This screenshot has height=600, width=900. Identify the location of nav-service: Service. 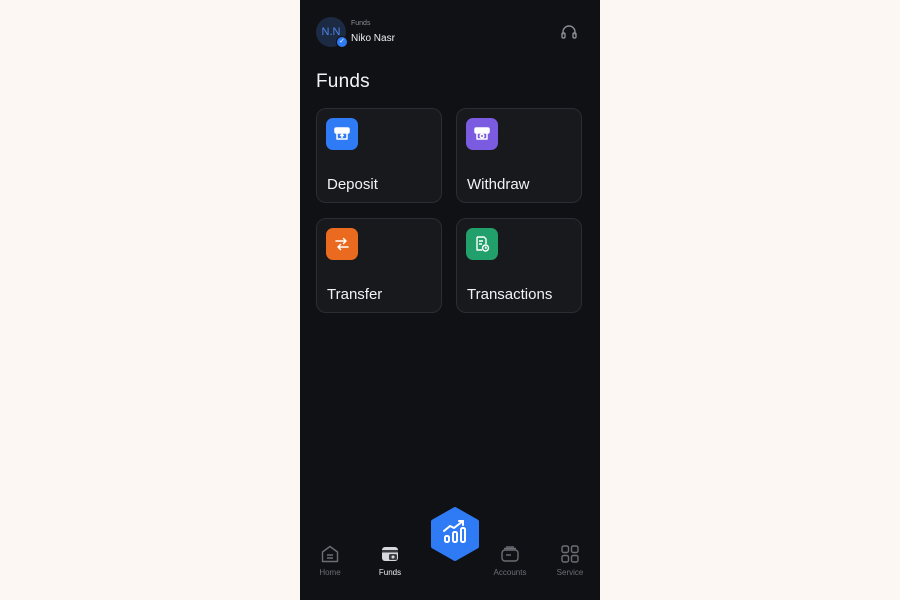
(570, 560).